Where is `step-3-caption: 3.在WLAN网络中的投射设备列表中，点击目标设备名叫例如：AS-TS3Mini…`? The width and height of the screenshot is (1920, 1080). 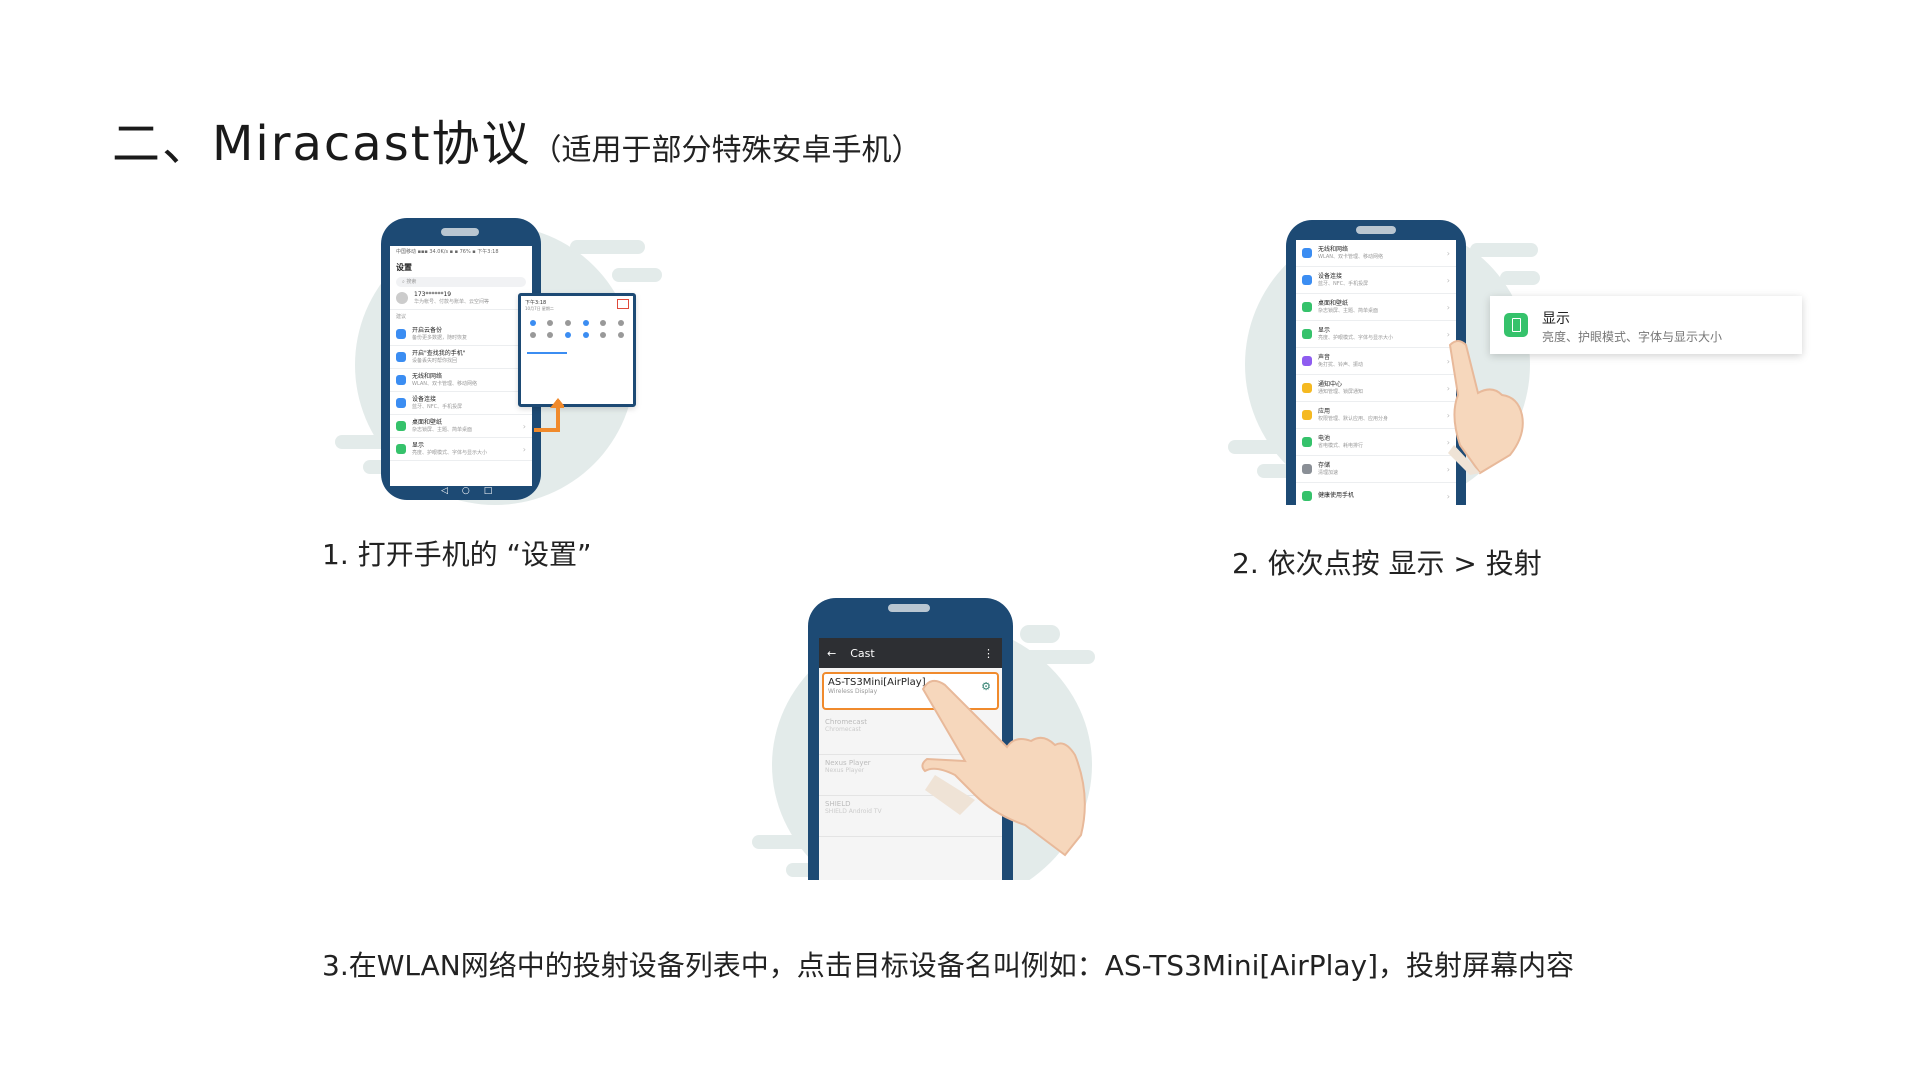 step-3-caption: 3.在WLAN网络中的投射设备列表中，点击目标设备名叫例如：AS-TS3Mini… is located at coordinates (948, 965).